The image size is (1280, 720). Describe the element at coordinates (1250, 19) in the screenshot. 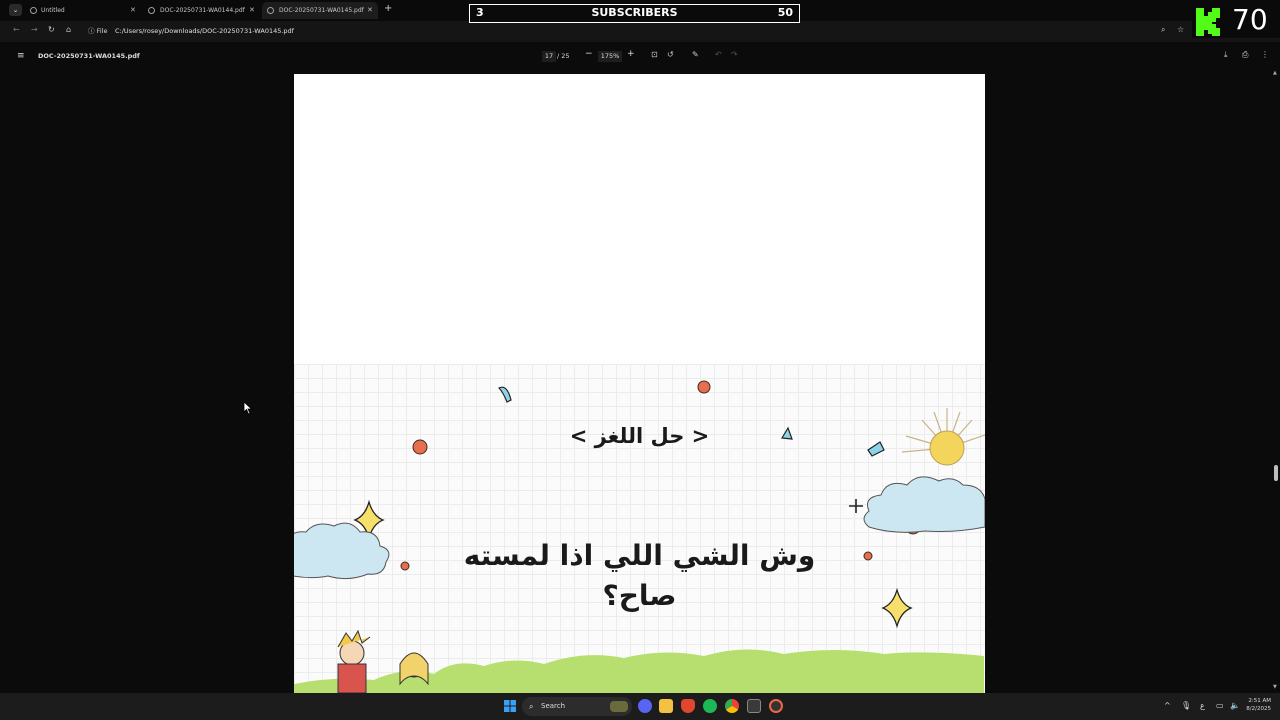

I see `kick-viewer-count: 70` at that location.